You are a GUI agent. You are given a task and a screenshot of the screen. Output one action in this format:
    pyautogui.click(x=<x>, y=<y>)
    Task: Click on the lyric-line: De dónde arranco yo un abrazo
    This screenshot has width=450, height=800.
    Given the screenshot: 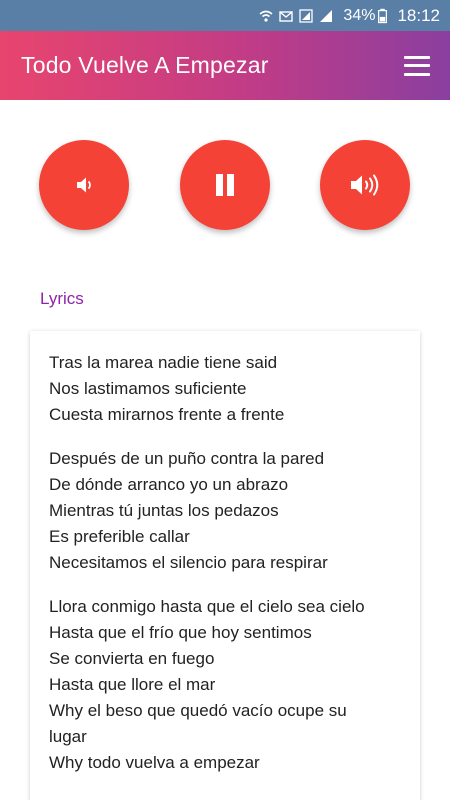 What is the action you would take?
    pyautogui.click(x=169, y=484)
    